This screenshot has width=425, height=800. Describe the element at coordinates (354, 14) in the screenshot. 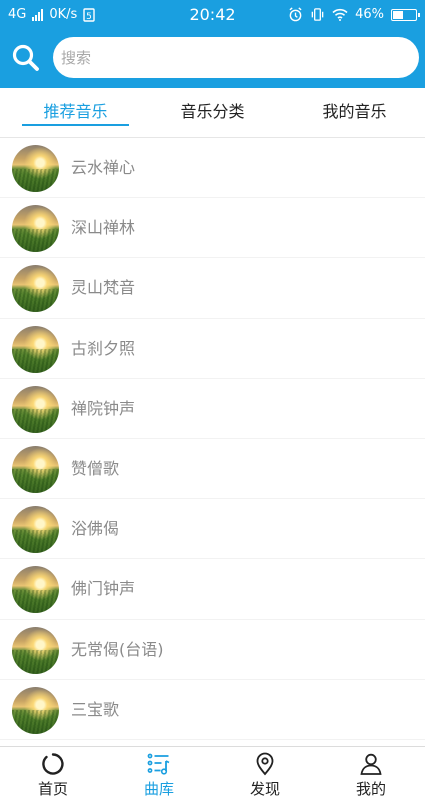

I see `status-right: 46%` at that location.